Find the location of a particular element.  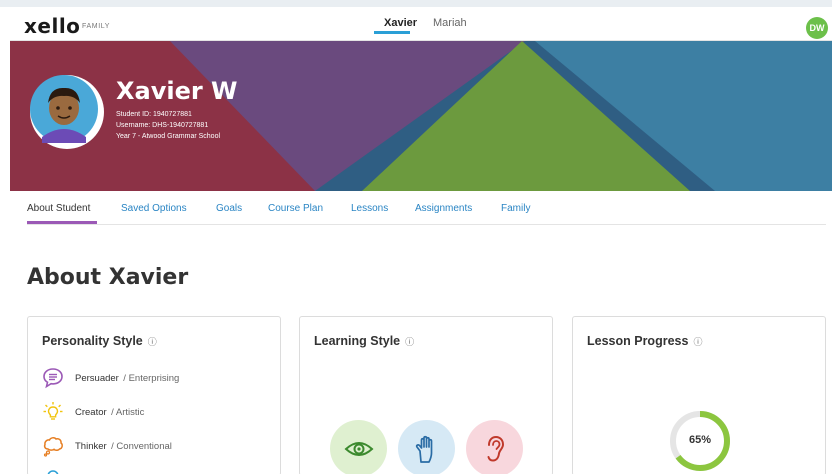

personality-item-creator: Creator / Artistic is located at coordinates (93, 412).